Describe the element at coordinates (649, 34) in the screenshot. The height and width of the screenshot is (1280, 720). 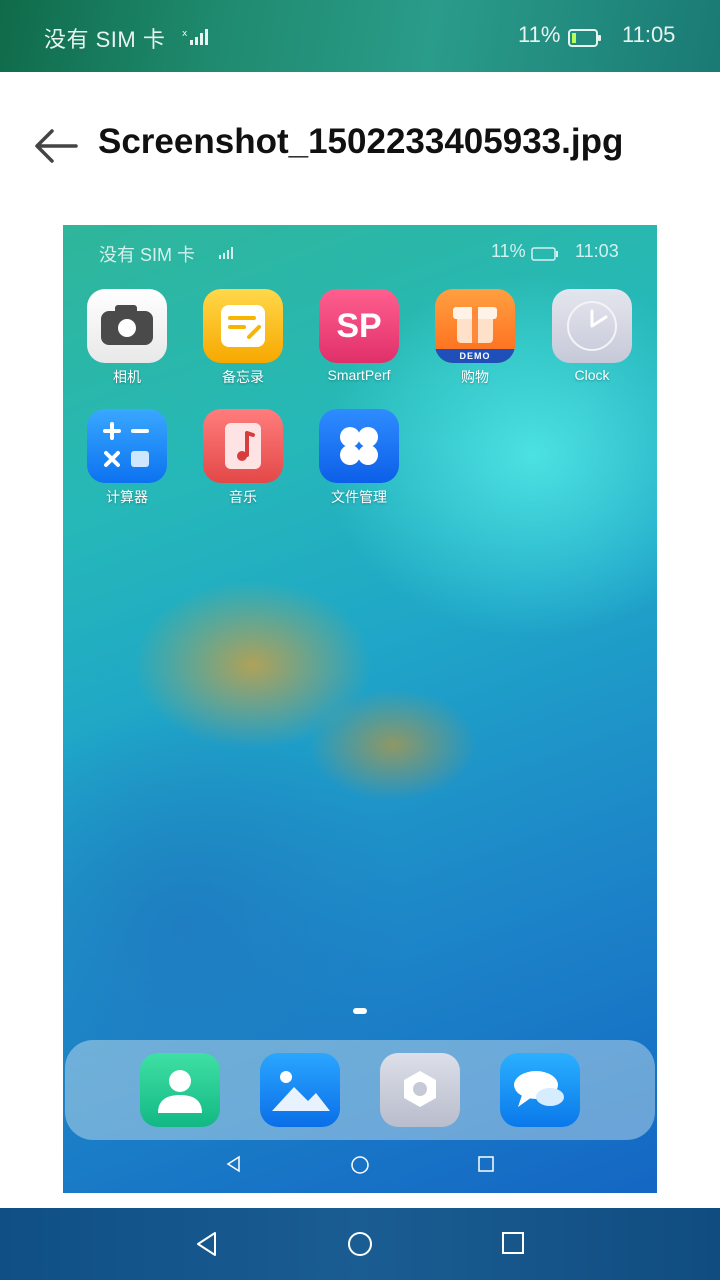
I see `clock-time: 11:05` at that location.